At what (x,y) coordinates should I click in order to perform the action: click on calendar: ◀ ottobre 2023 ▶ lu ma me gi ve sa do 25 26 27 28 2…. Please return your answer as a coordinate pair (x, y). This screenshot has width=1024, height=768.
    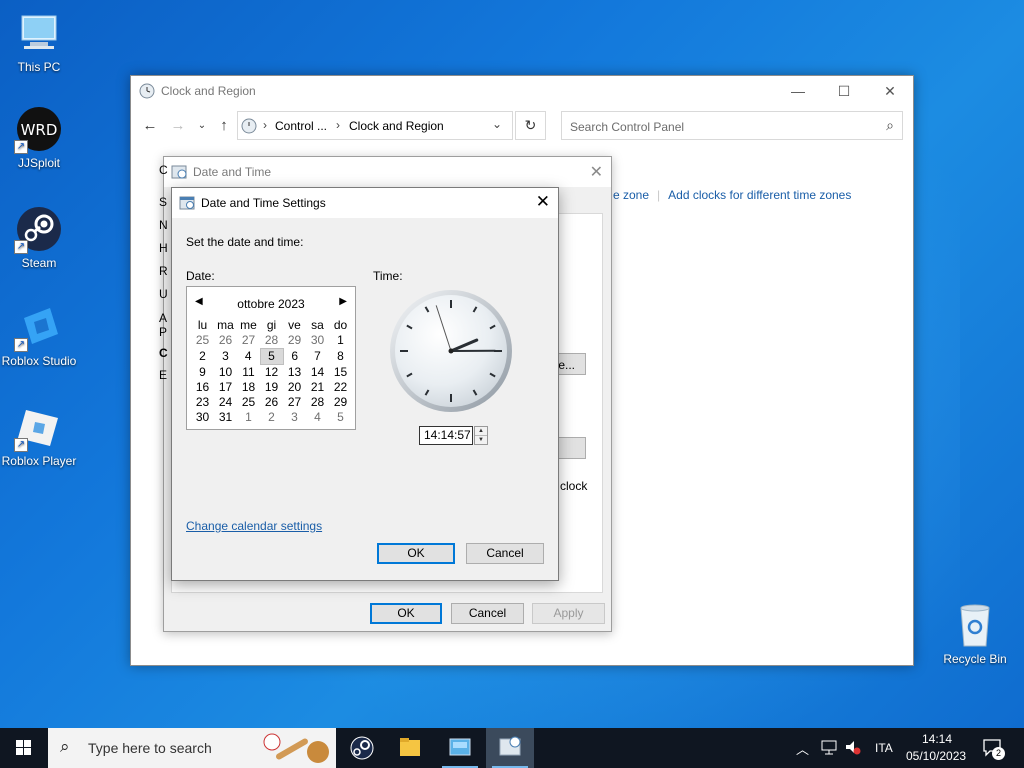
    Looking at the image, I should click on (271, 358).